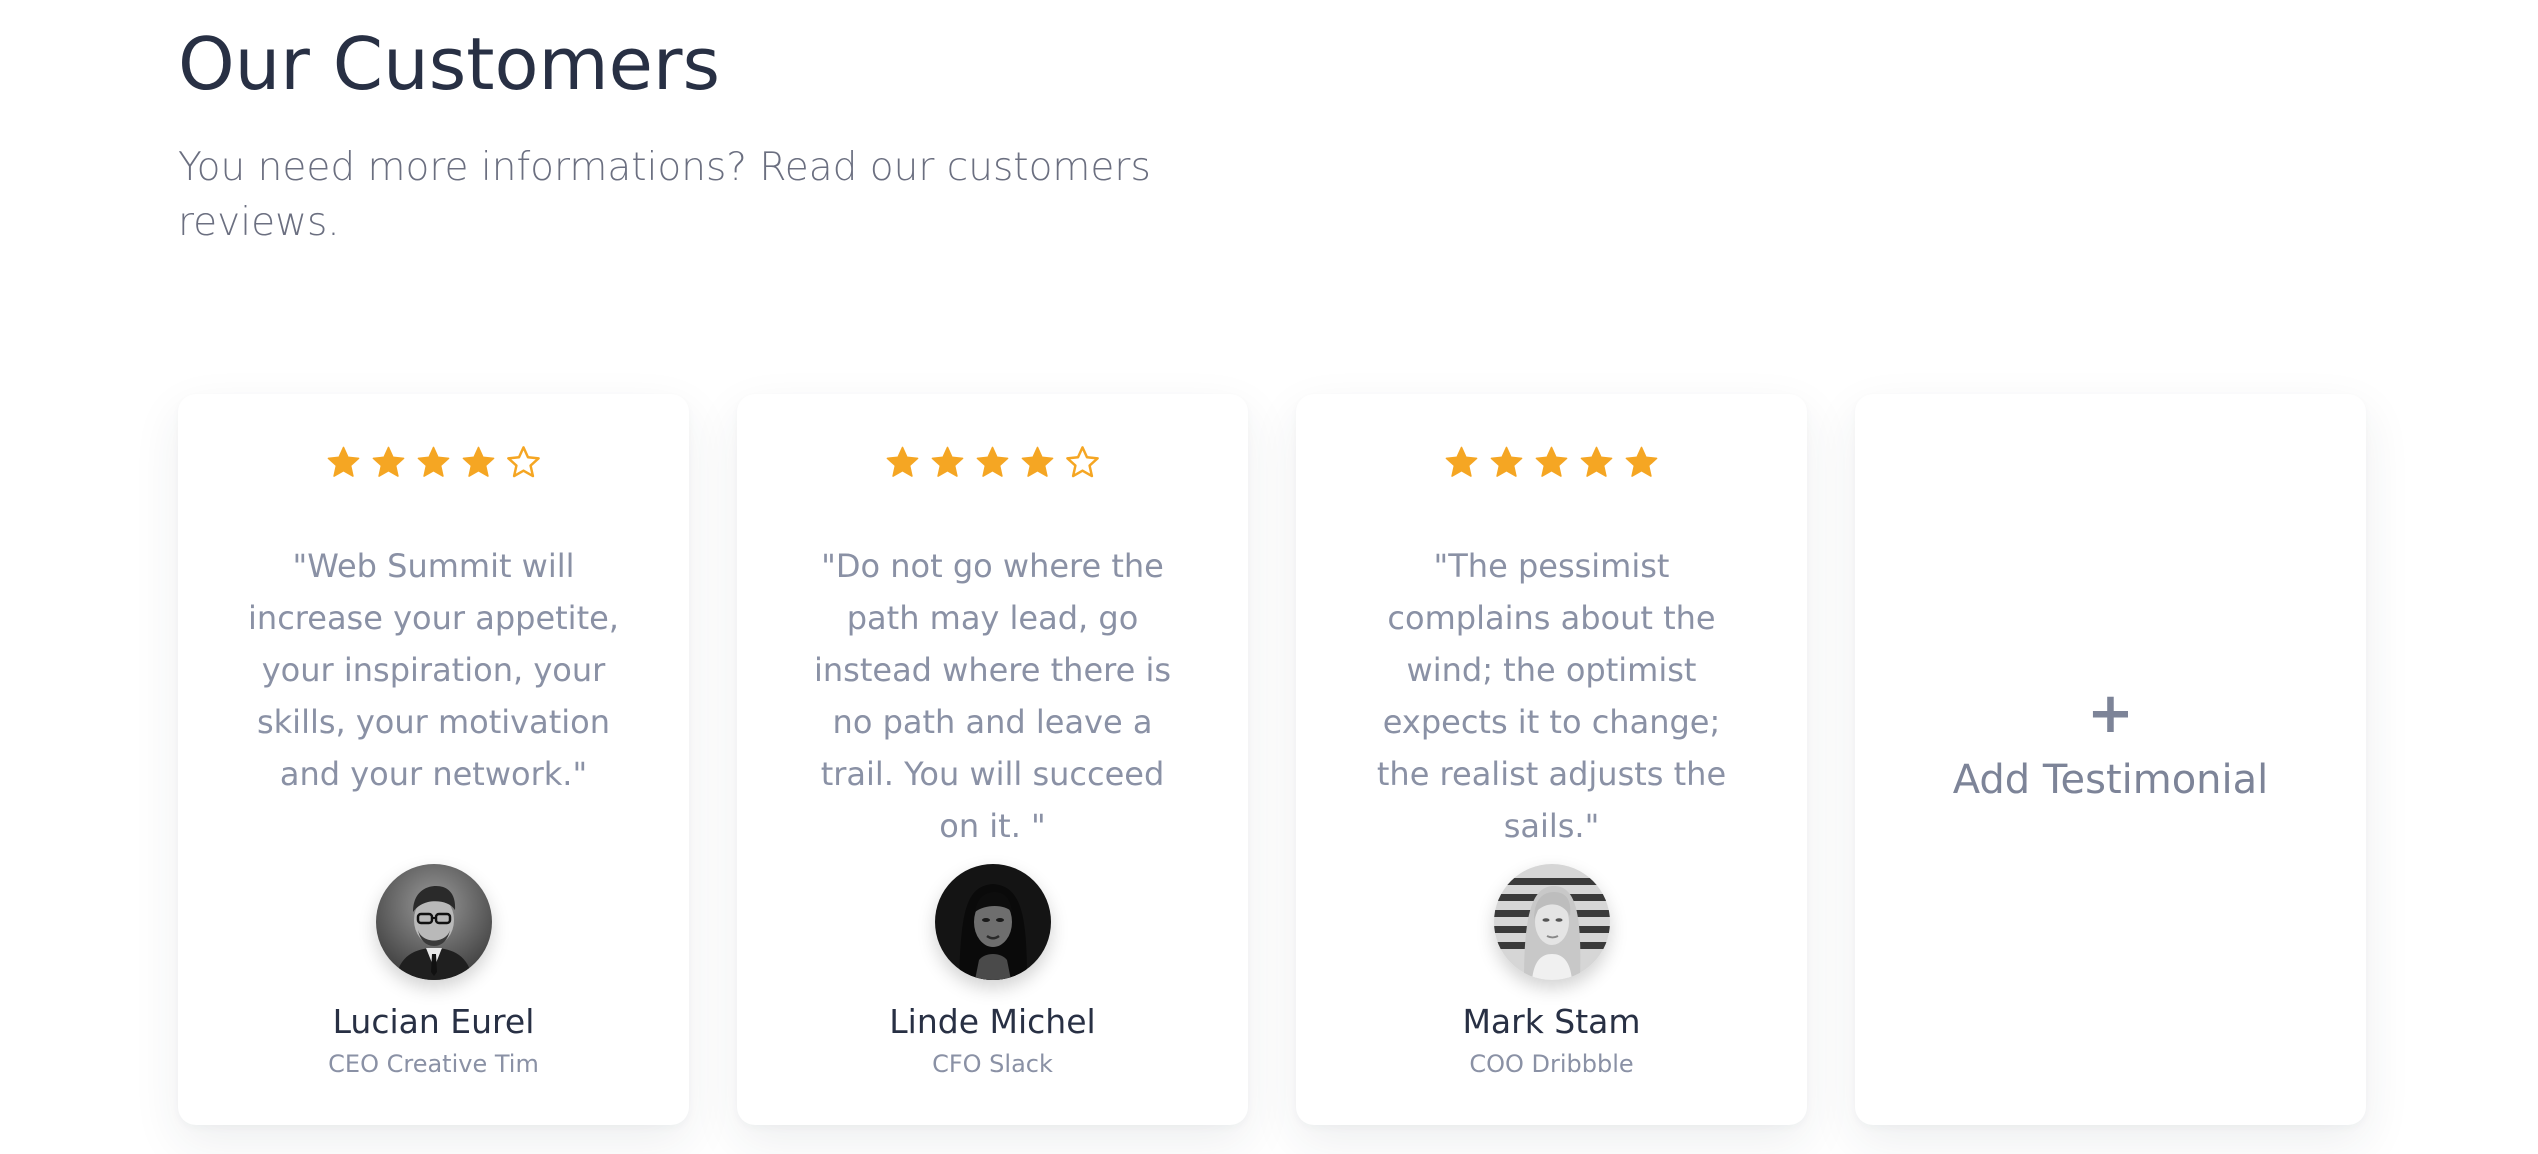 This screenshot has height=1154, width=2538. What do you see at coordinates (2110, 780) in the screenshot?
I see `add-testimonial-label: Add Testimonial` at bounding box center [2110, 780].